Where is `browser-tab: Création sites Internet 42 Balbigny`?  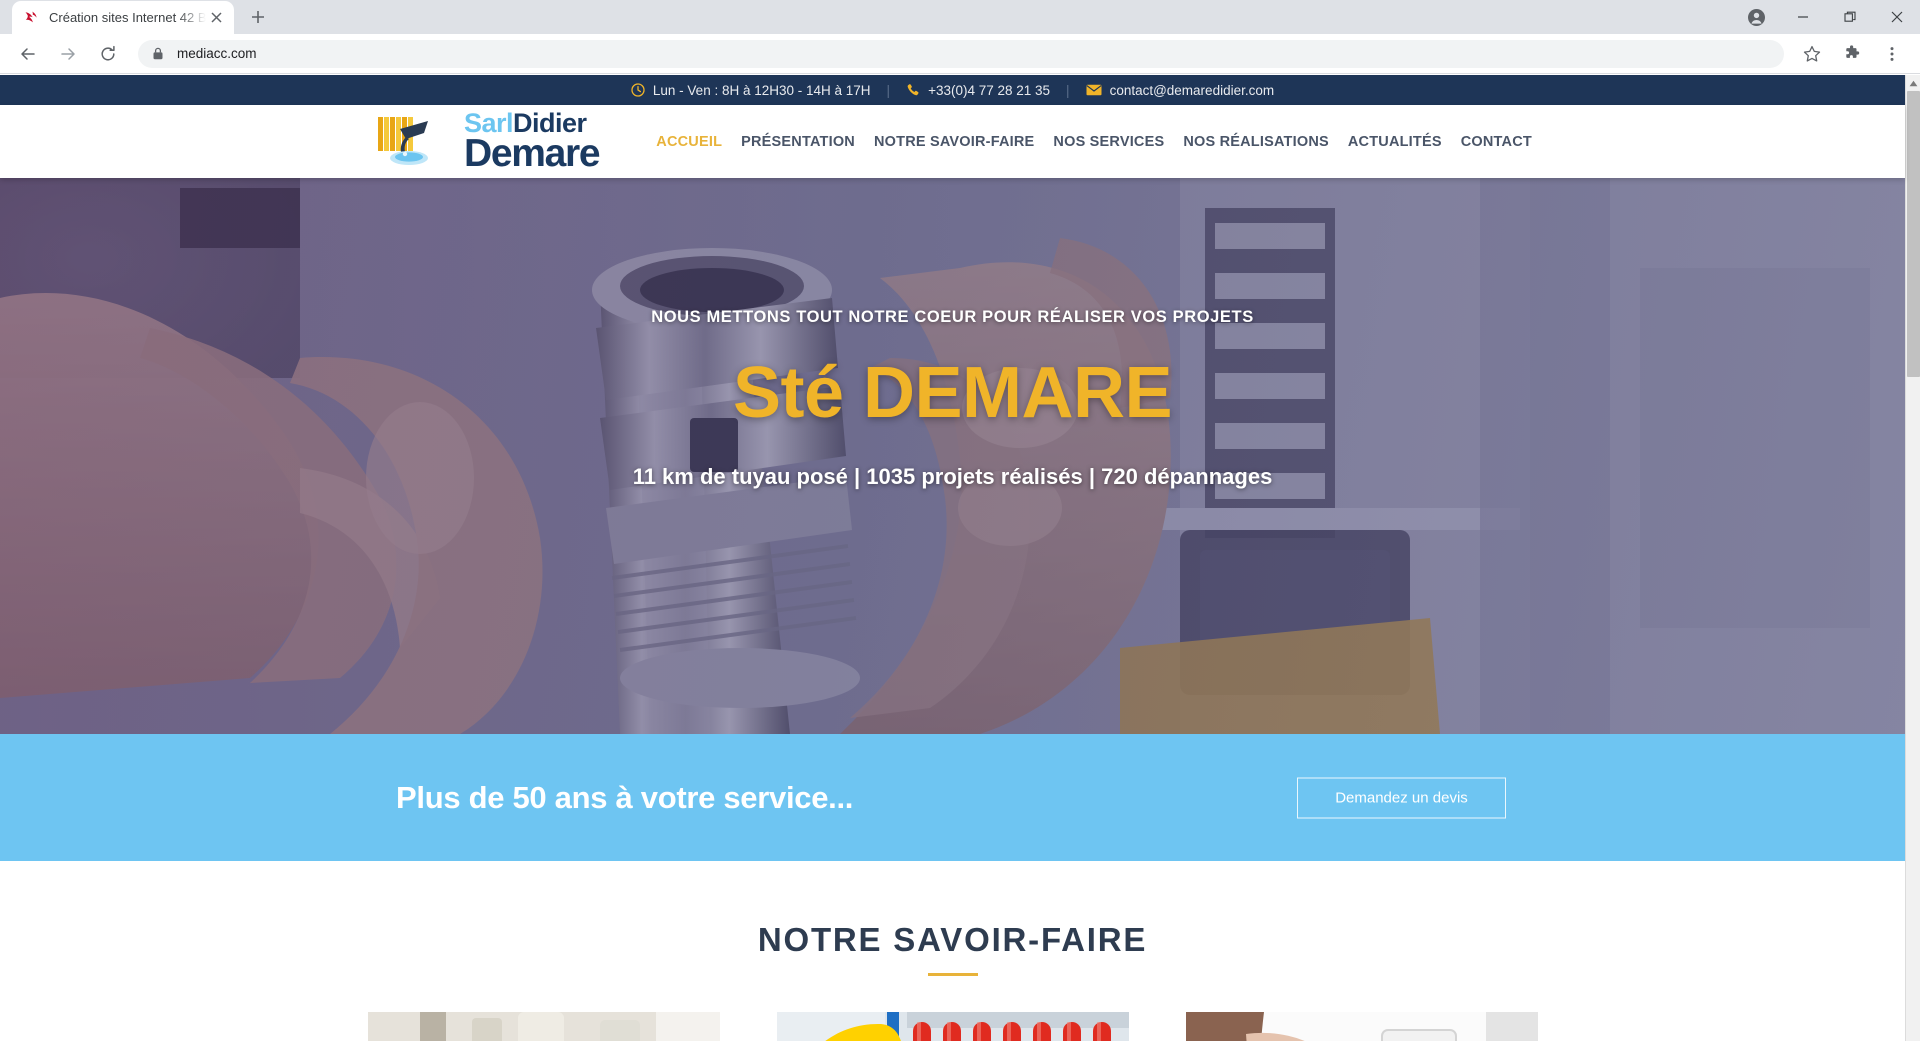
browser-tab: Création sites Internet 42 Balbigny is located at coordinates (123, 17).